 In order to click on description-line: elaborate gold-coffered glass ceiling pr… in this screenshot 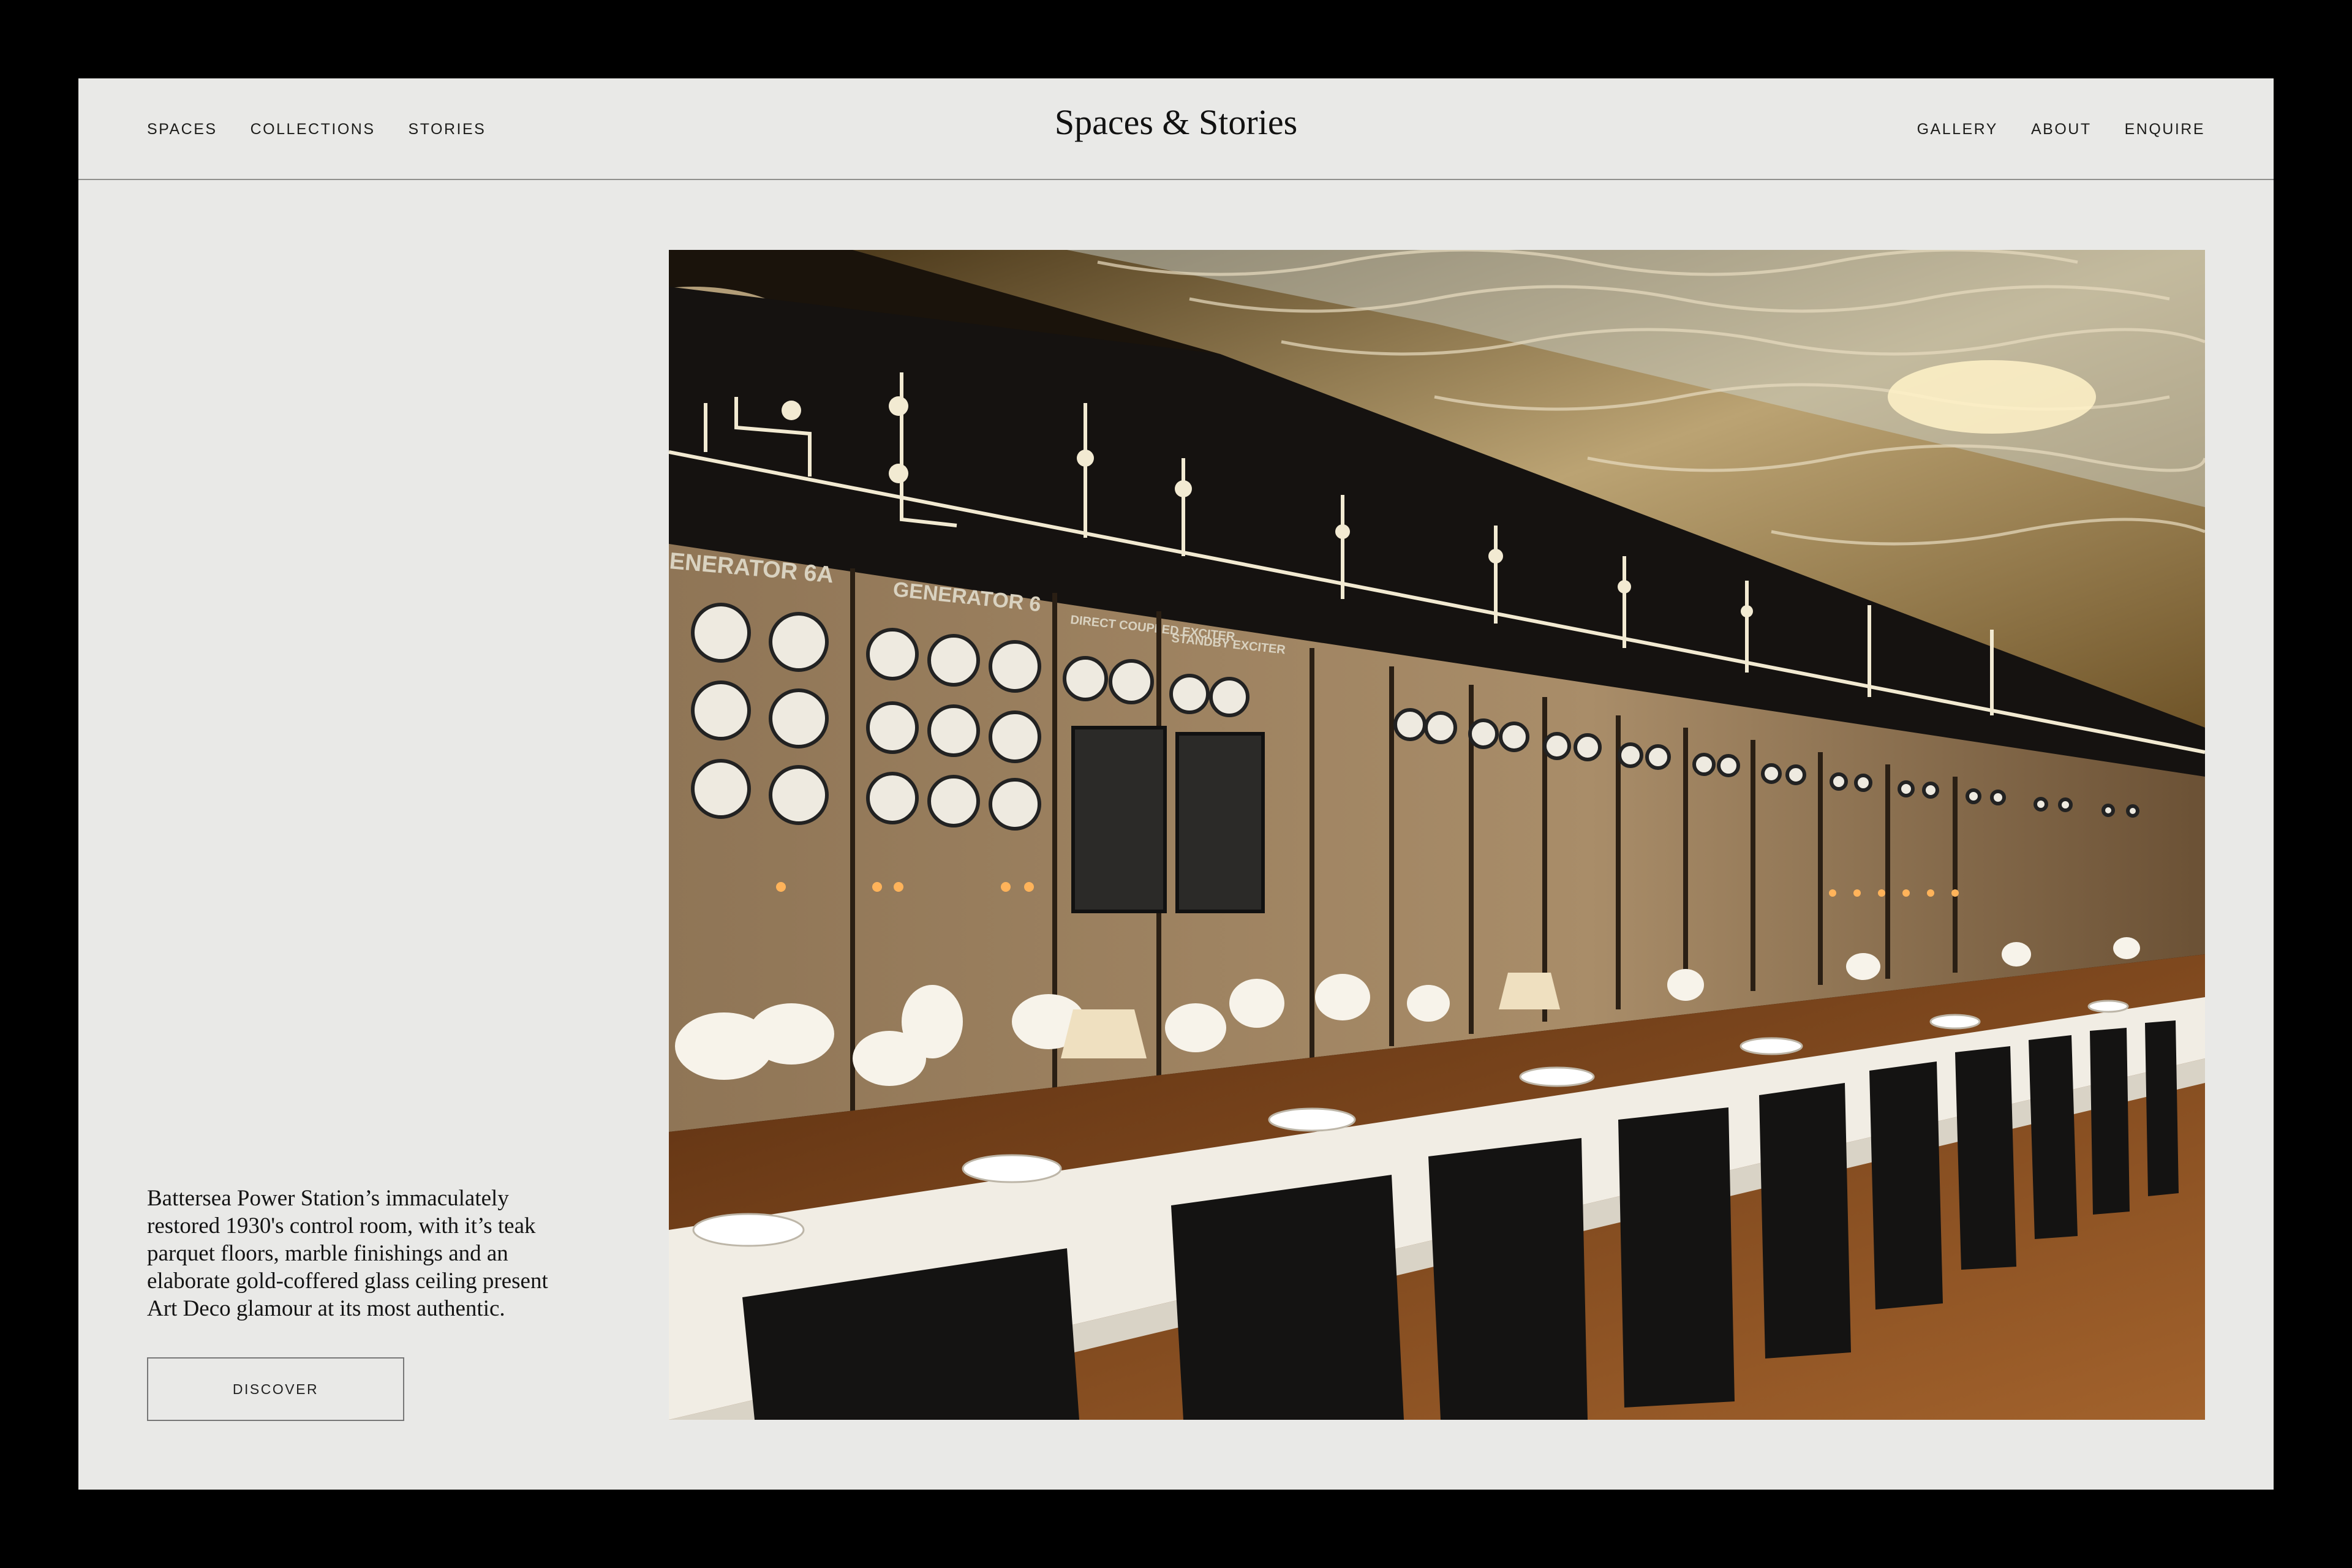, I will do `click(348, 1281)`.